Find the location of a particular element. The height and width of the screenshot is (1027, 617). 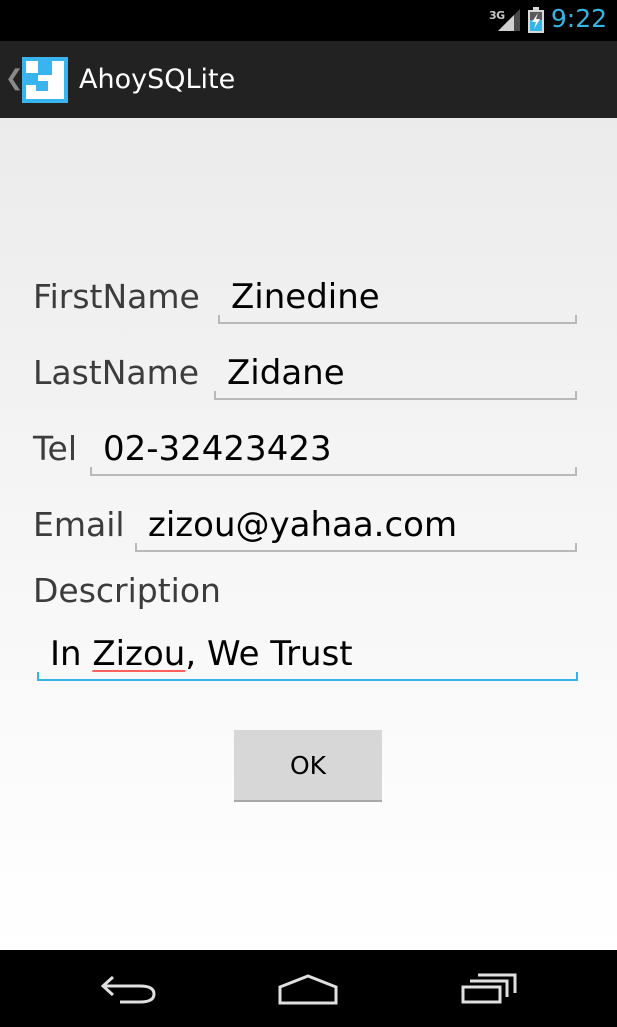

first-name-input: Zinedine is located at coordinates (397, 299).